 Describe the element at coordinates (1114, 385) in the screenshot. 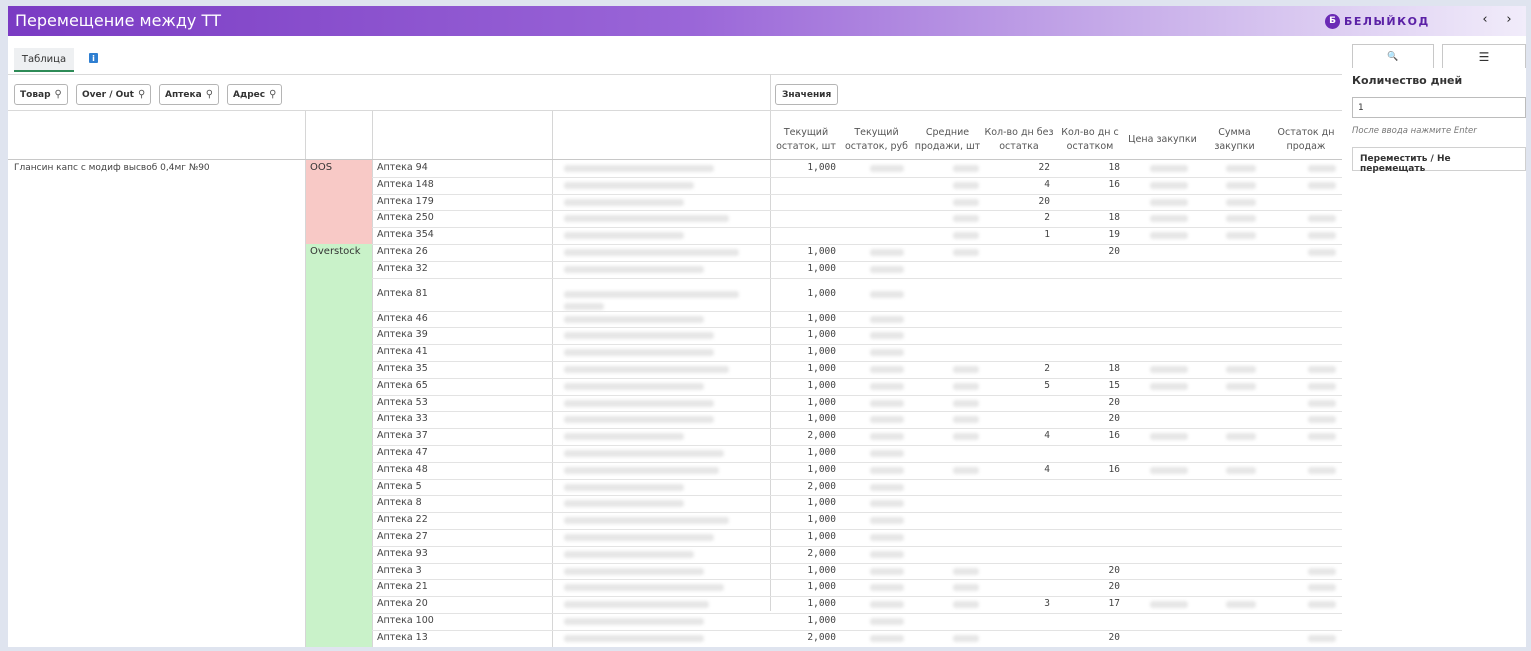

I see `days-with-stock: 15` at that location.